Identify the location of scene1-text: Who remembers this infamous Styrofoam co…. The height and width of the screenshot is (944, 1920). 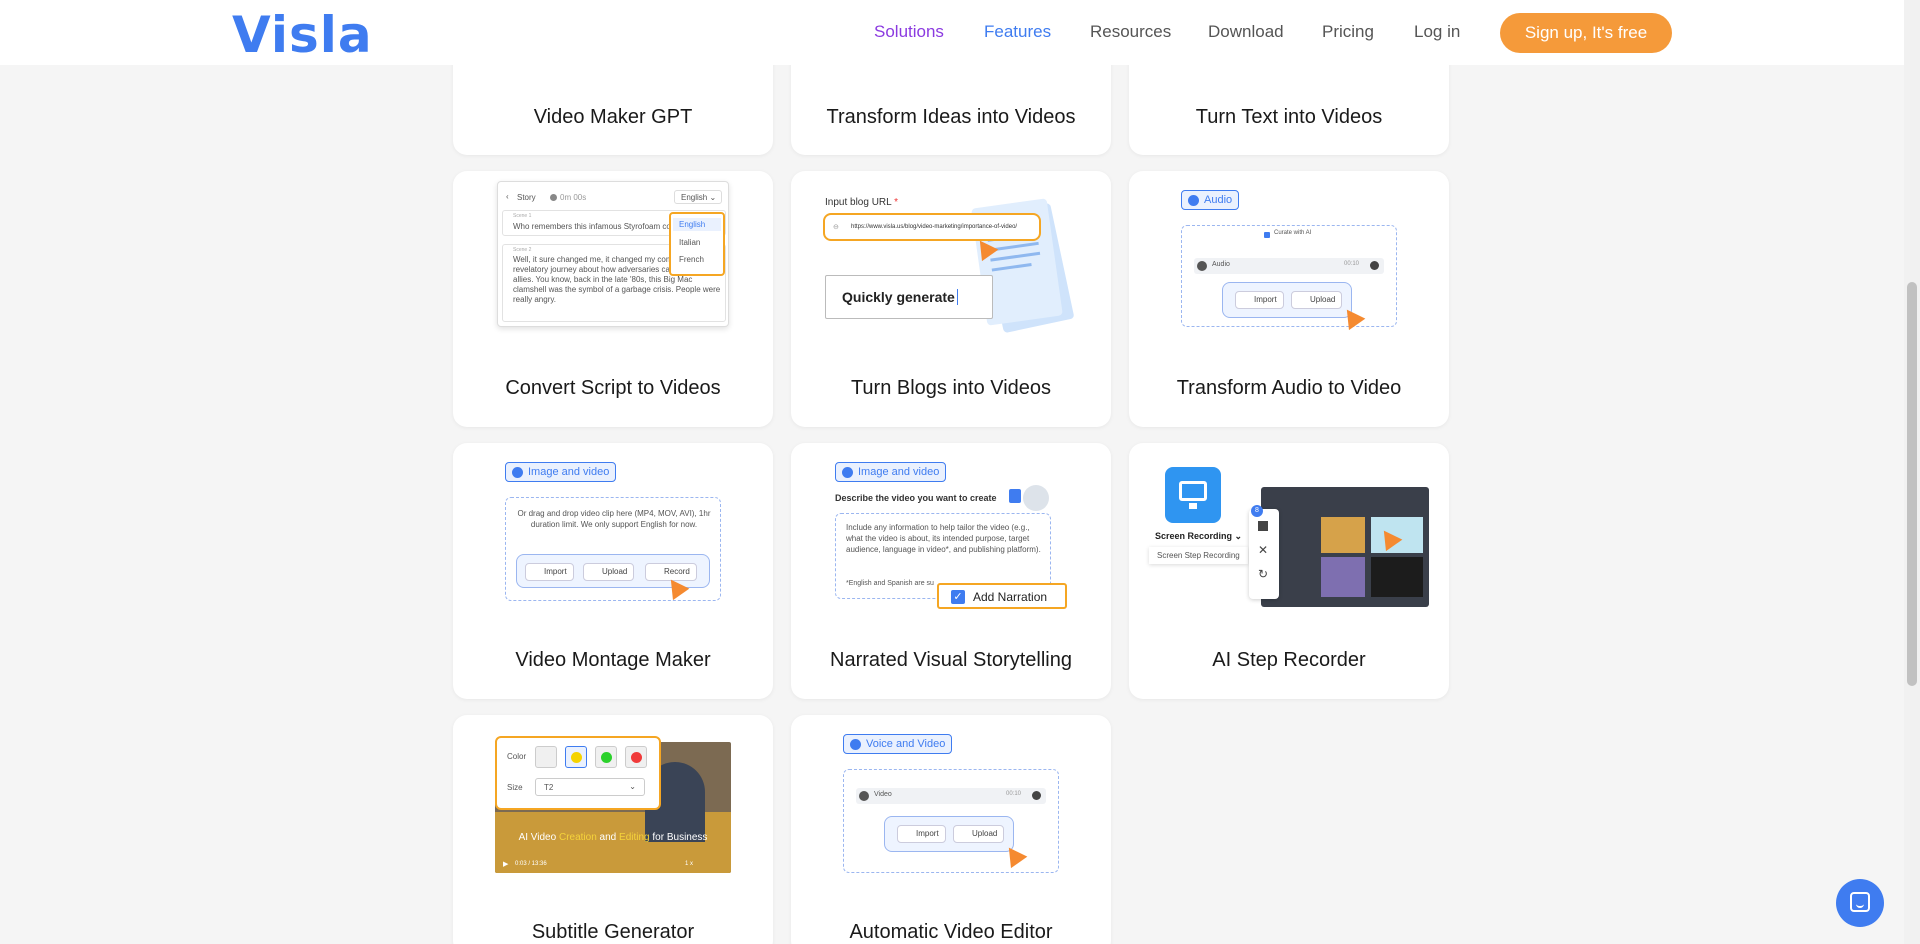
(597, 226).